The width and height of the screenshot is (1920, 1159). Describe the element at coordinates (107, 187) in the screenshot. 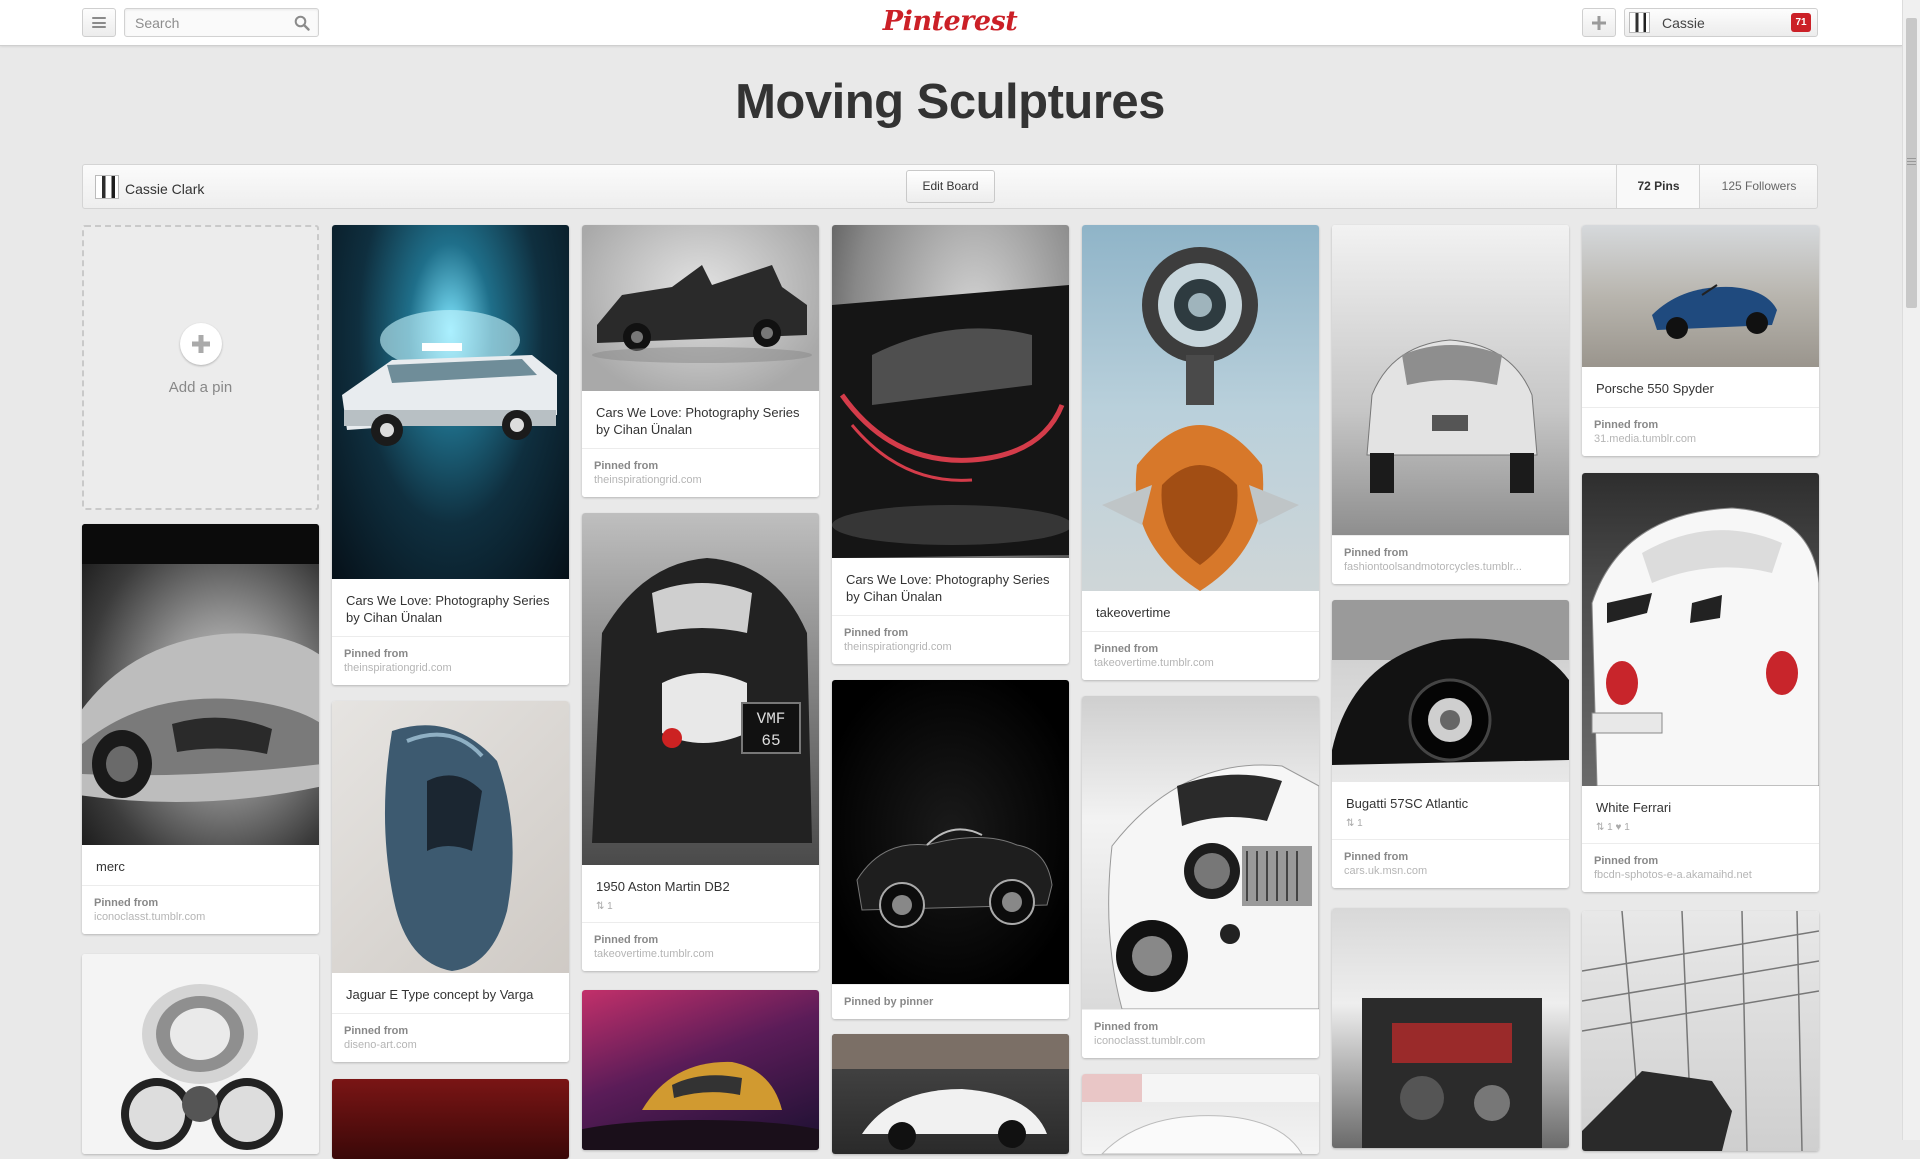

I see `owner-avatar` at that location.